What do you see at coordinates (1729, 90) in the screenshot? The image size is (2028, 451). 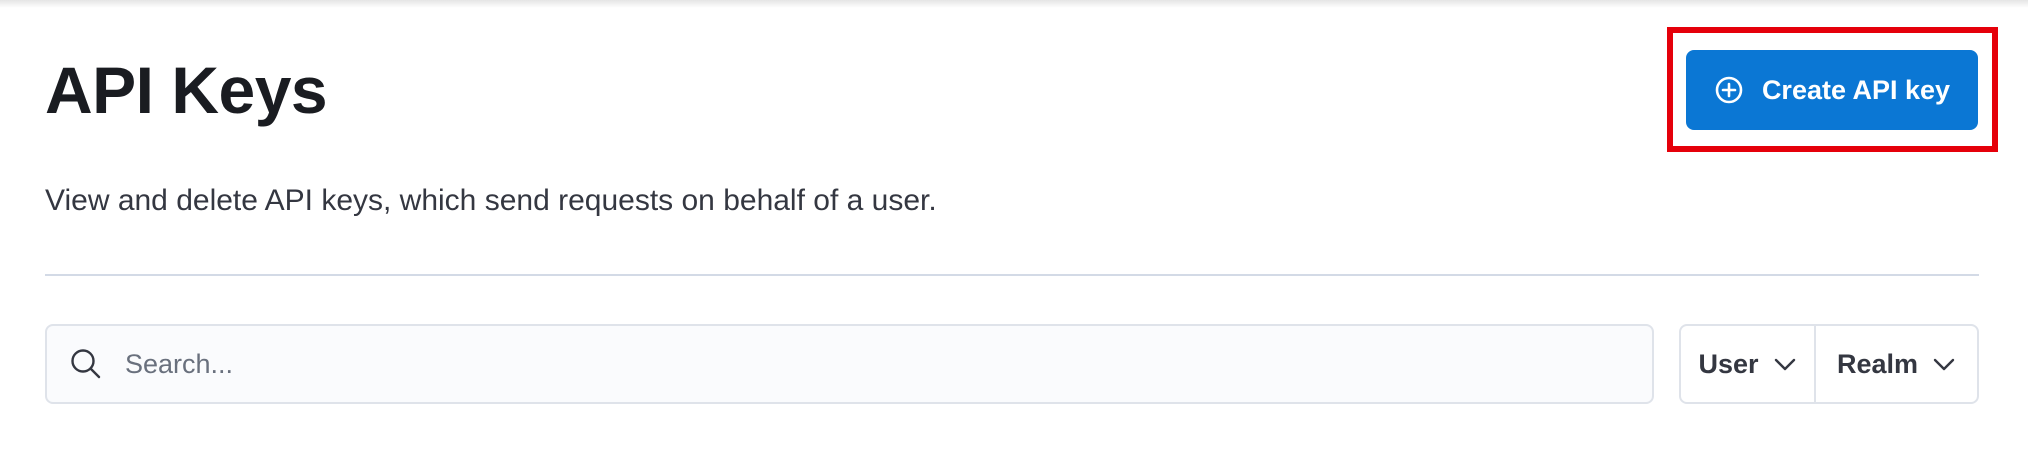 I see `plus-in-circle-icon` at bounding box center [1729, 90].